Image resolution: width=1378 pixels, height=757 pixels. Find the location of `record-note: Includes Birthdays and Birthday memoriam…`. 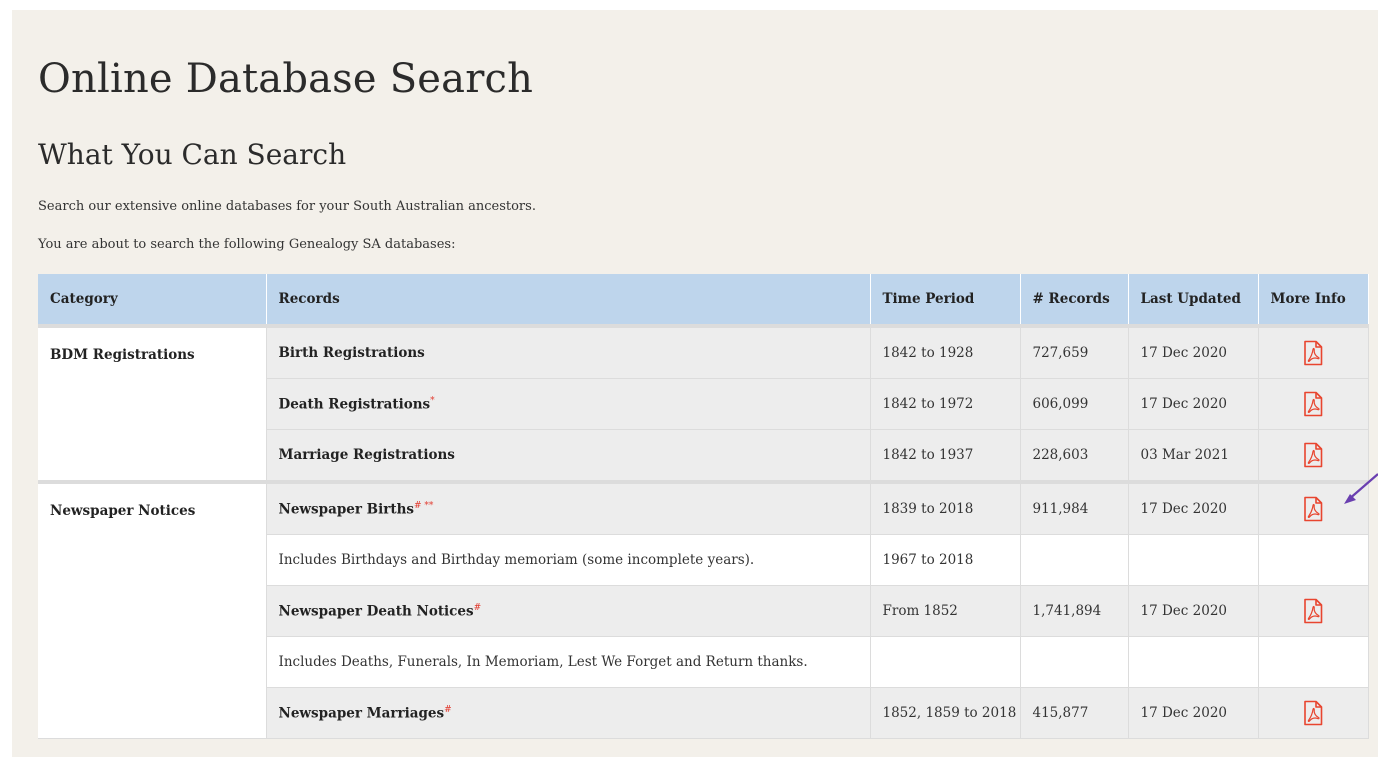

record-note: Includes Birthdays and Birthday memoriam… is located at coordinates (568, 560).